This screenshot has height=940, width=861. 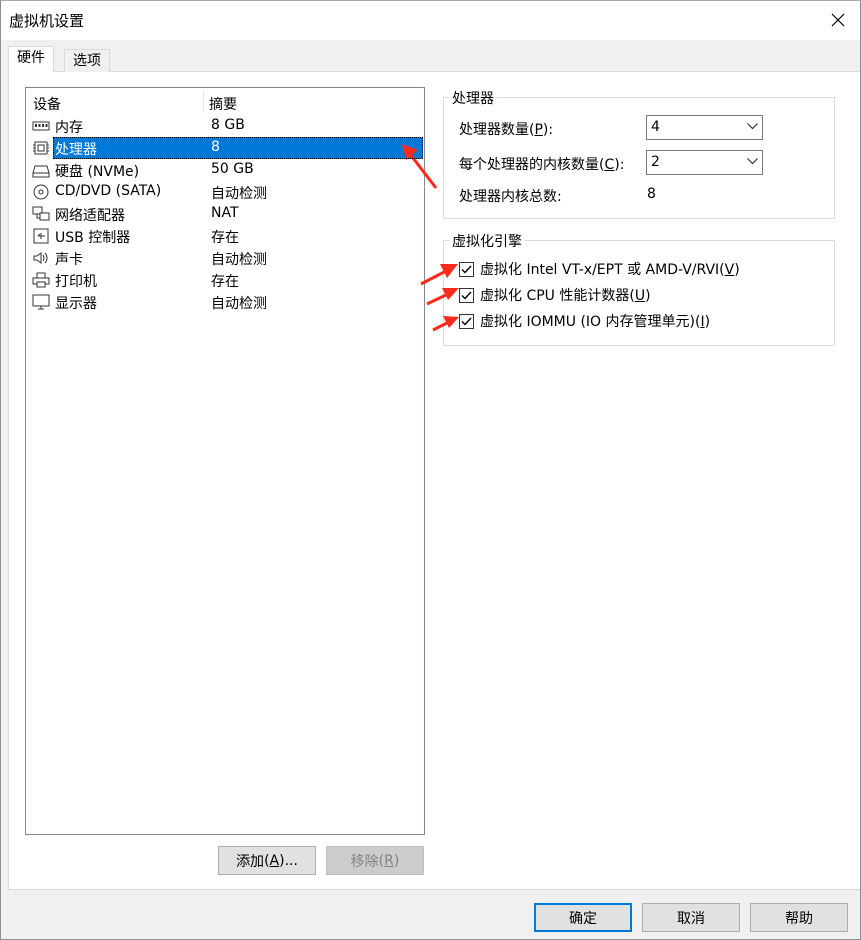 I want to click on focus-rectangle, so click(x=238, y=148).